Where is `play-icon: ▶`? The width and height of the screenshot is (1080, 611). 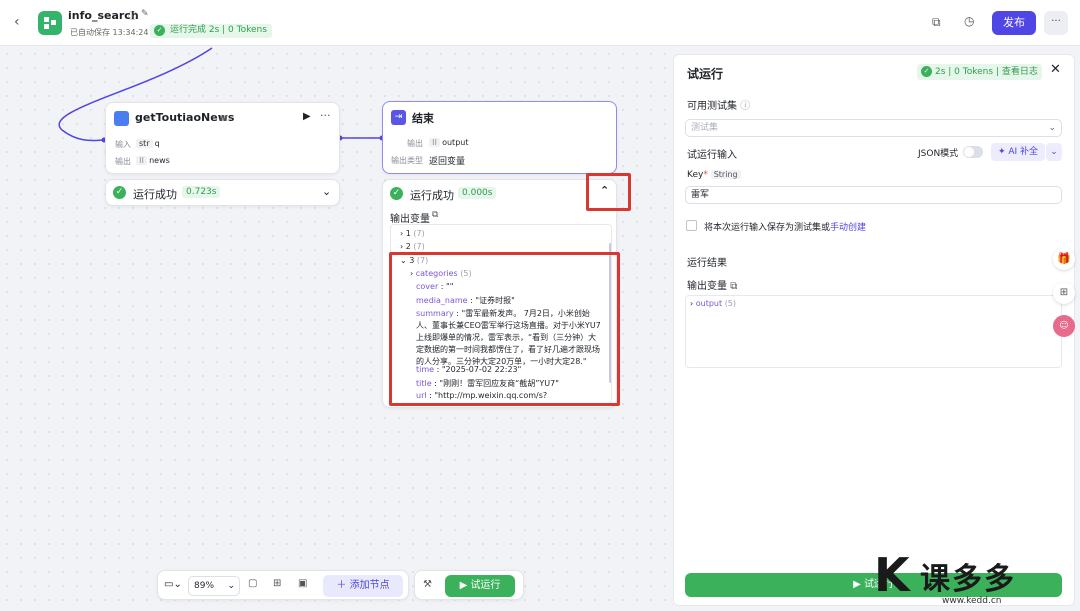
play-icon: ▶ is located at coordinates (307, 116).